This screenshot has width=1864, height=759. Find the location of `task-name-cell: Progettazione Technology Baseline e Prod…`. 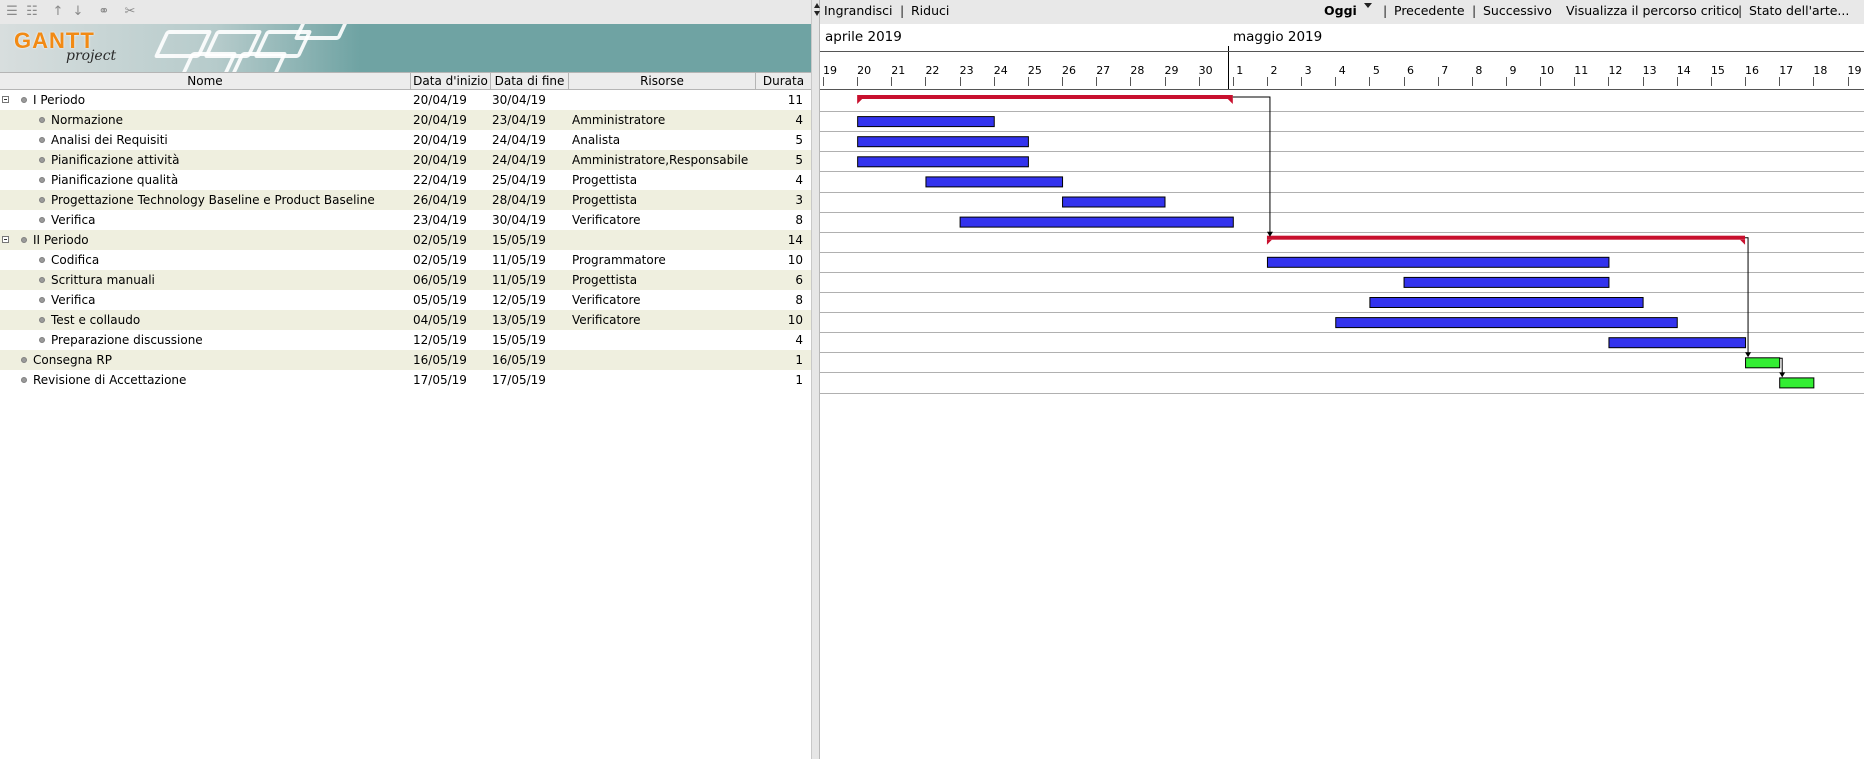

task-name-cell: Progettazione Technology Baseline e Prod… is located at coordinates (205, 200).